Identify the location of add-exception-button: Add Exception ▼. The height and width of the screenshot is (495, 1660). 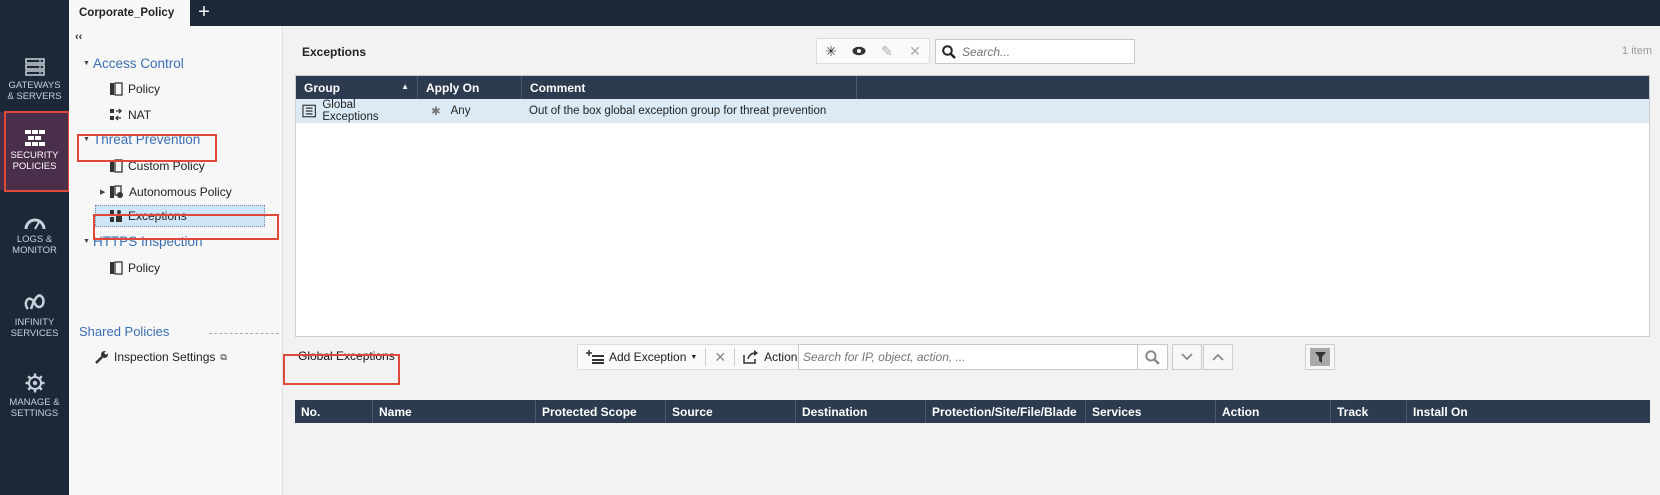
(641, 357).